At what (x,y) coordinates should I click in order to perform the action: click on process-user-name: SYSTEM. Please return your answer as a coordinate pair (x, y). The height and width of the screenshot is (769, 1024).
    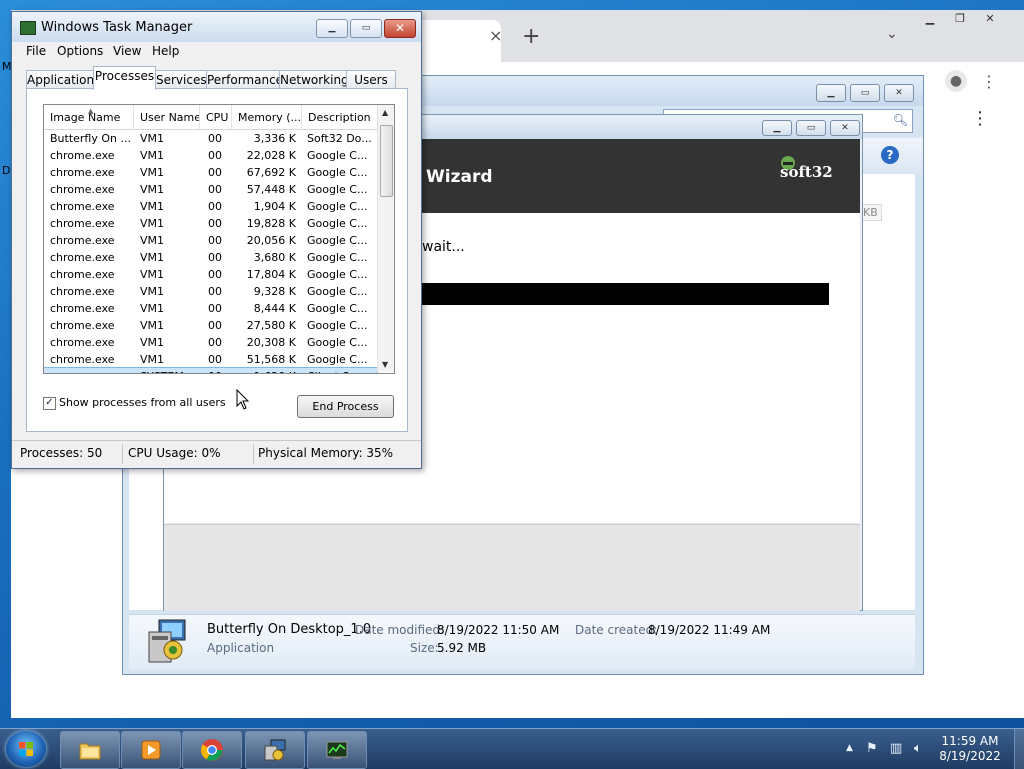
    Looking at the image, I should click on (169, 370).